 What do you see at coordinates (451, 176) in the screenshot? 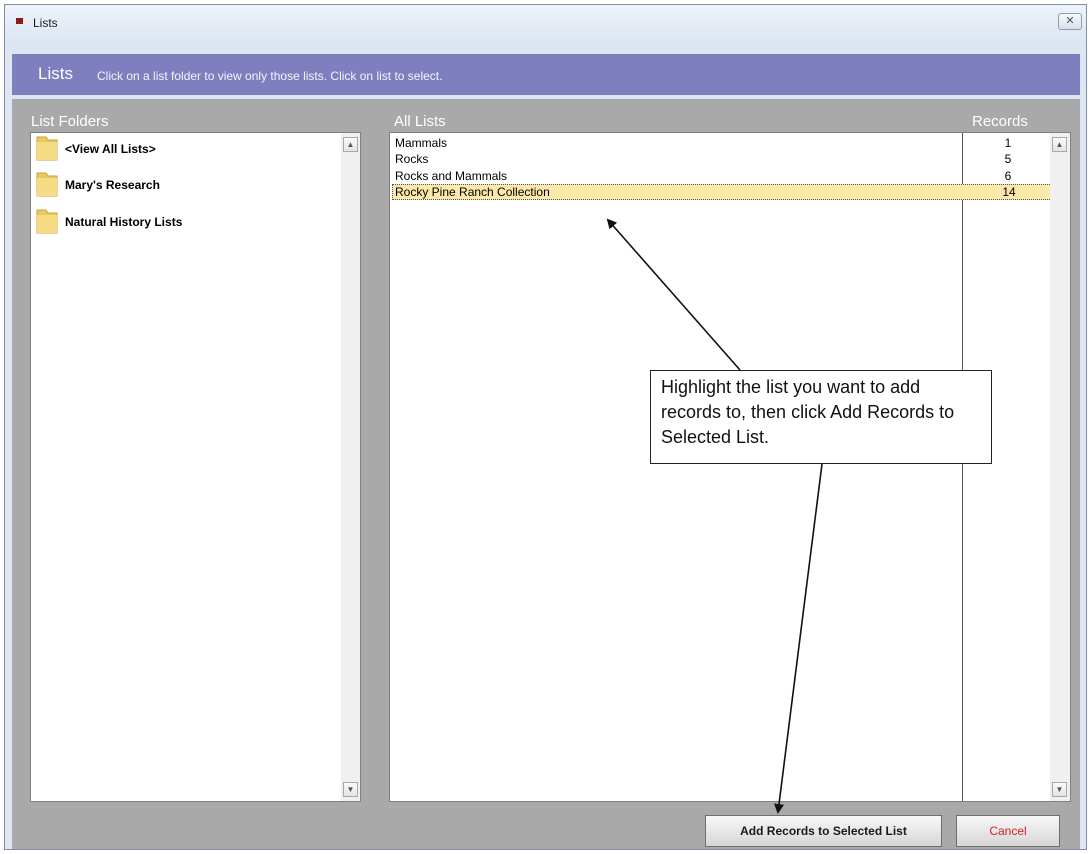
I see `list-name: Rocks and Mammals` at bounding box center [451, 176].